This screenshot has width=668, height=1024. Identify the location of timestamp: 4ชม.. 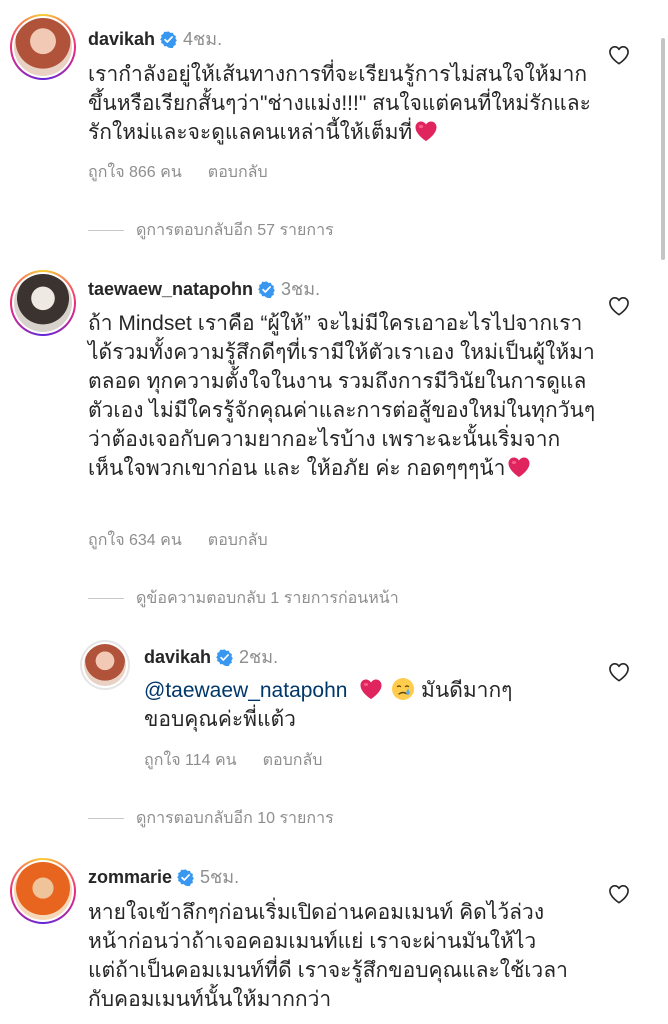
(203, 39).